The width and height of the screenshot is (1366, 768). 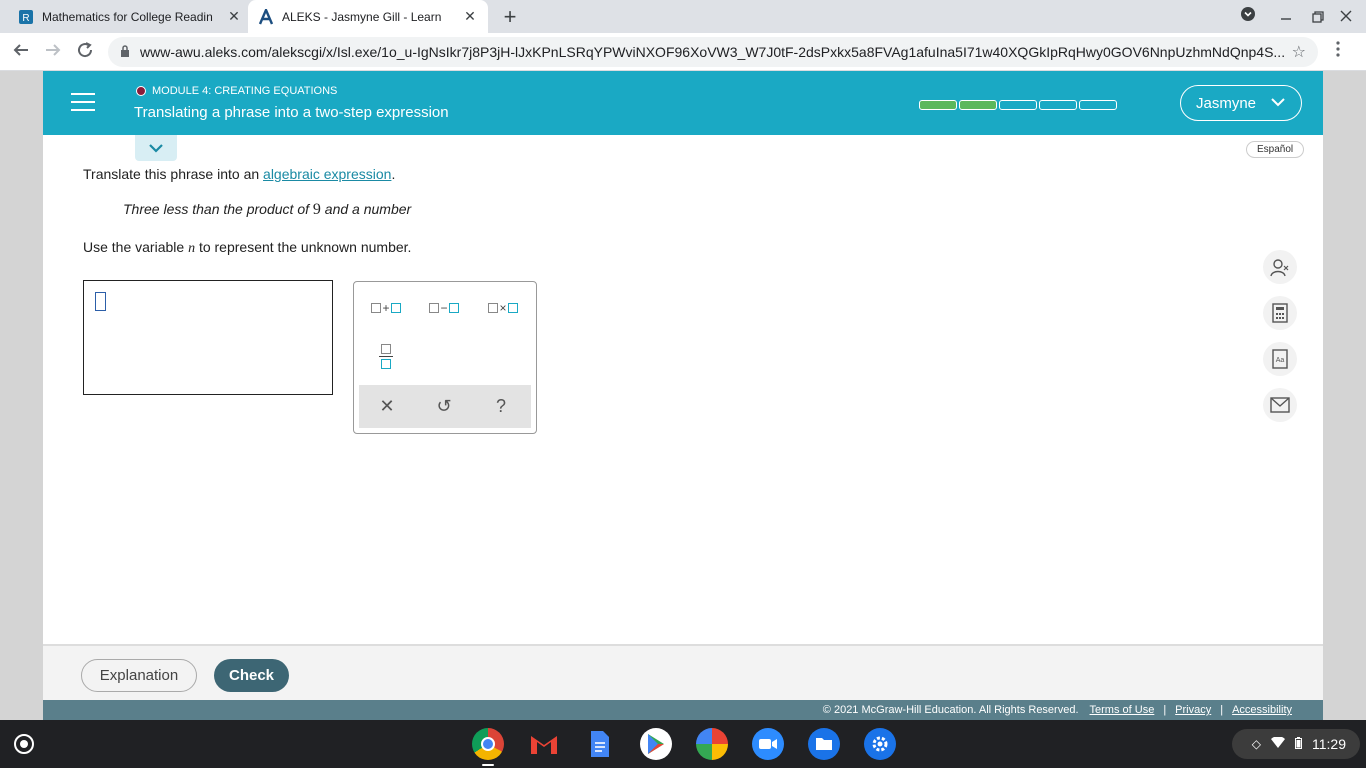 I want to click on module-label: MODULE 4: CREATING EQUATIONS, so click(x=236, y=91).